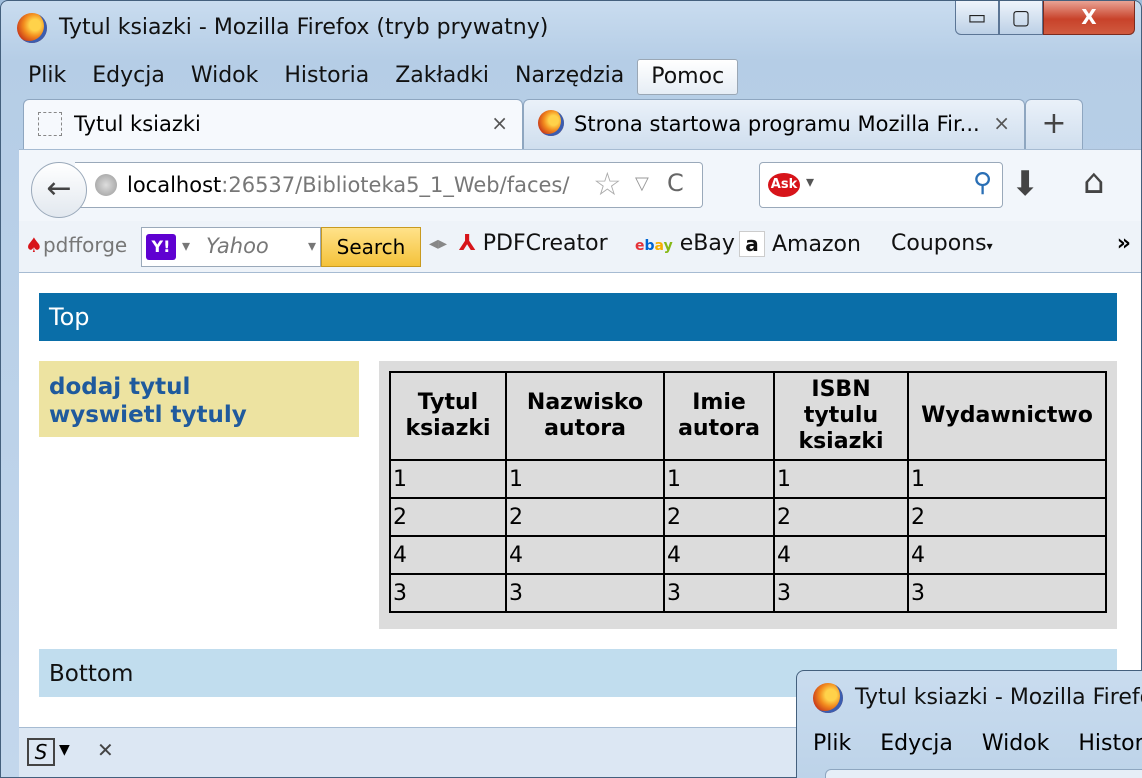  What do you see at coordinates (448, 416) in the screenshot?
I see `header-tytul-ksiazki: Tytul ksiazki` at bounding box center [448, 416].